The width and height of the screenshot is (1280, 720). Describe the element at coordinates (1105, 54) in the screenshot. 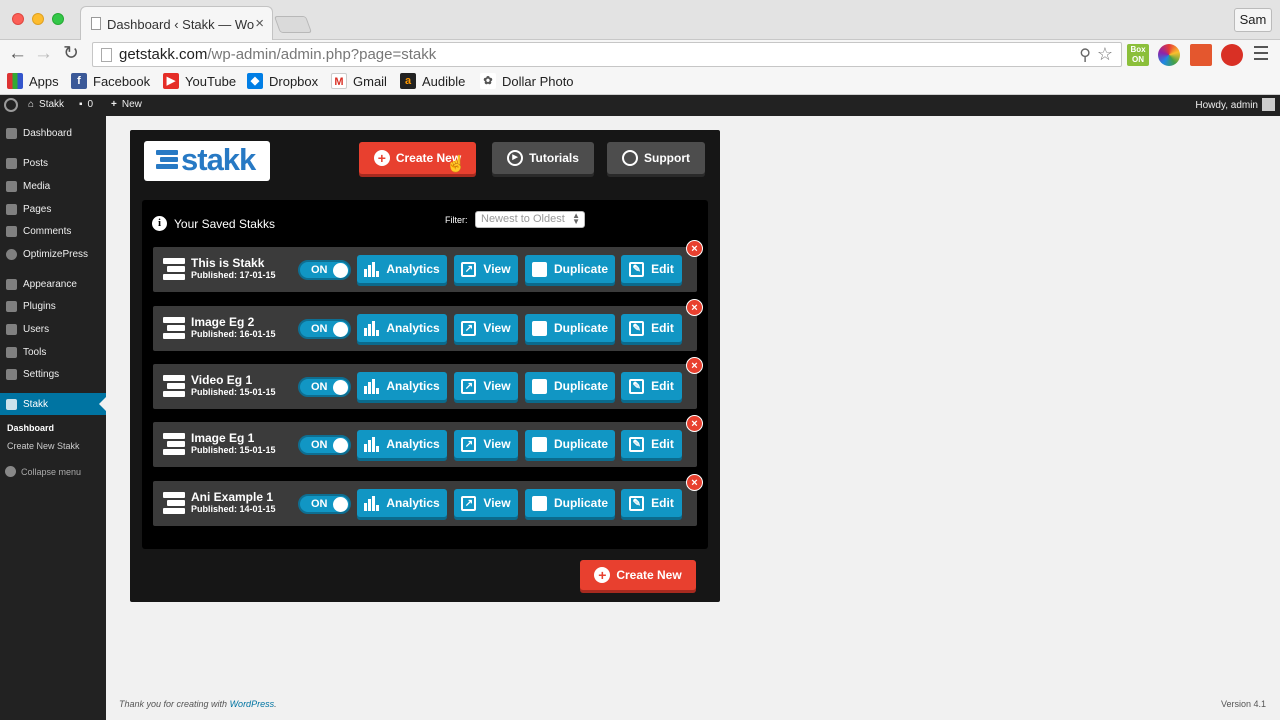

I see `bookmark-star-icon: ☆` at that location.